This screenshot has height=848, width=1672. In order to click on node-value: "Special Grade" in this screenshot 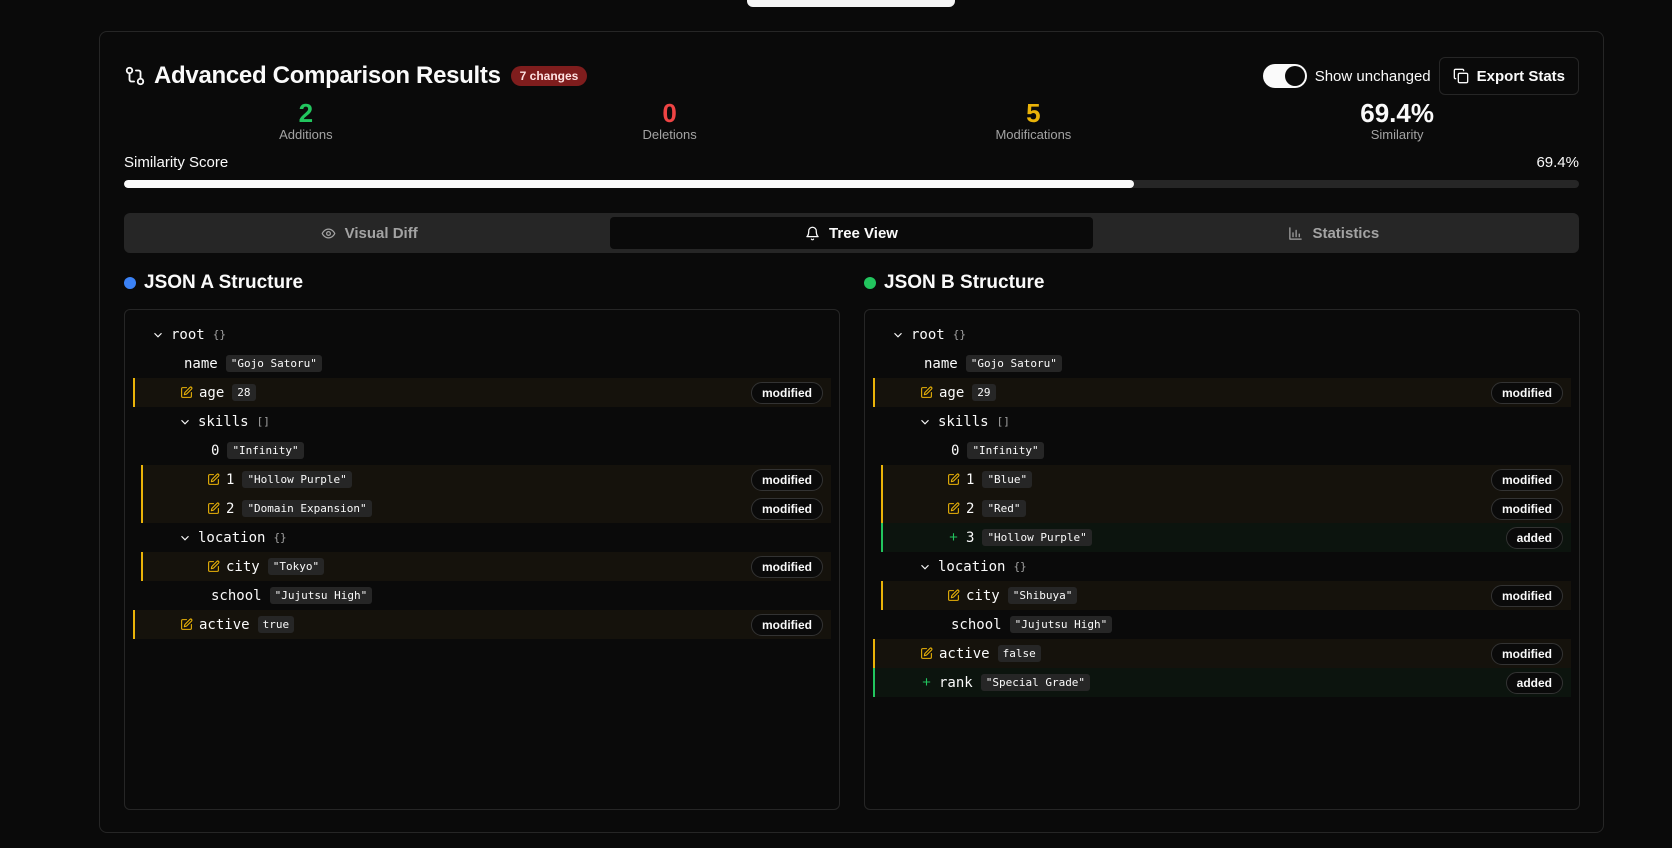, I will do `click(1035, 682)`.